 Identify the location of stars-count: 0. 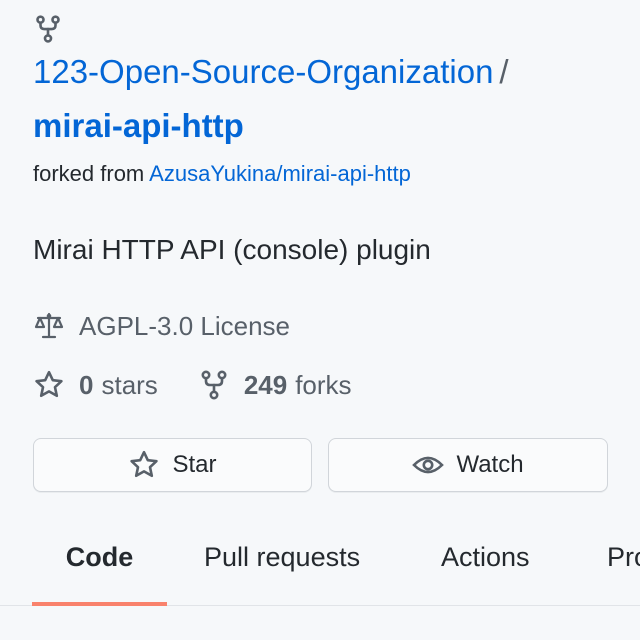
(86, 384).